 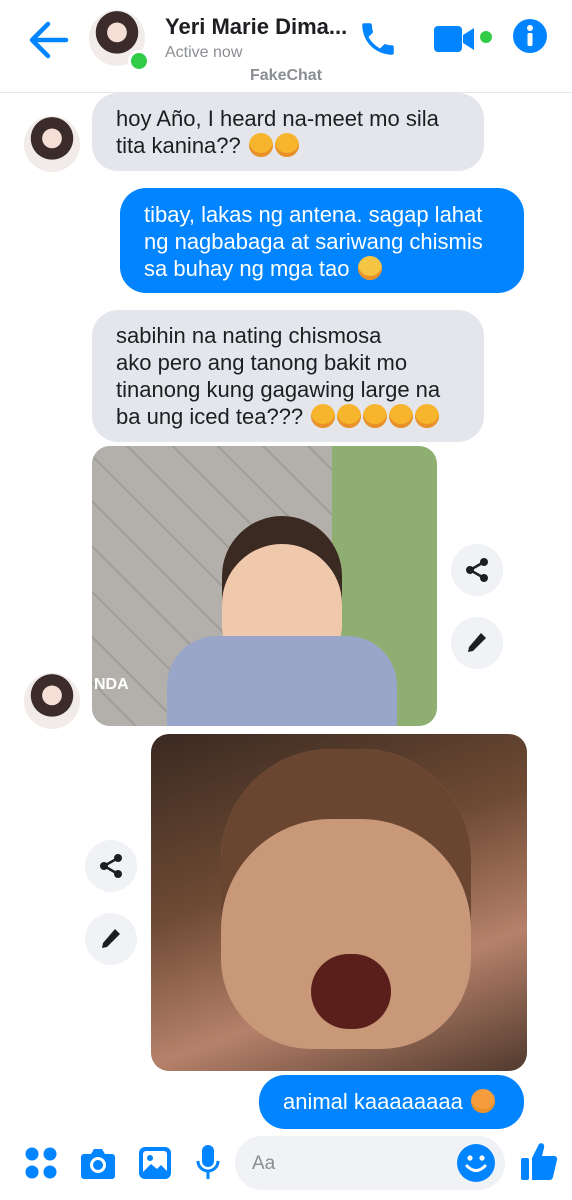 I want to click on gallery-icon, so click(x=155, y=1165).